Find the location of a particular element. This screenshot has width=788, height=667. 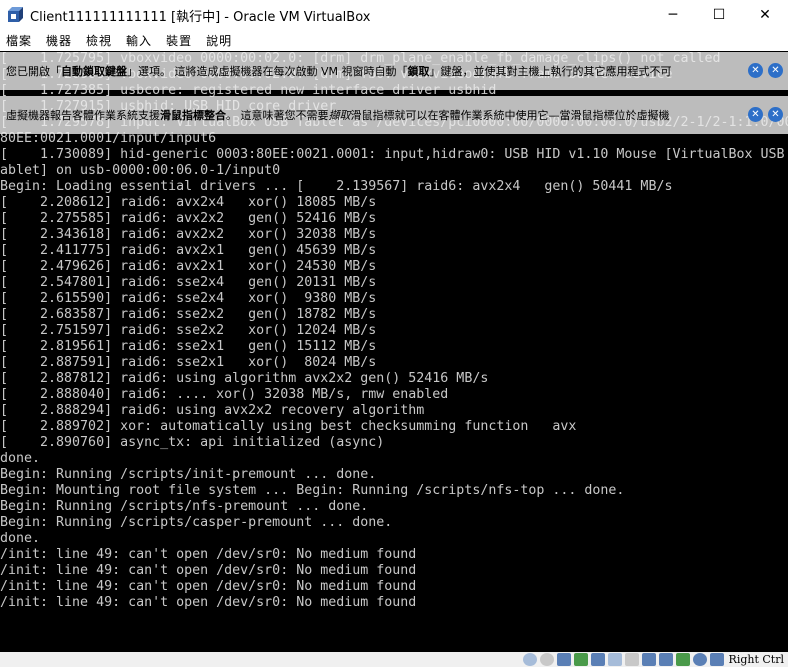

menu-input: 輸入 is located at coordinates (140, 40).